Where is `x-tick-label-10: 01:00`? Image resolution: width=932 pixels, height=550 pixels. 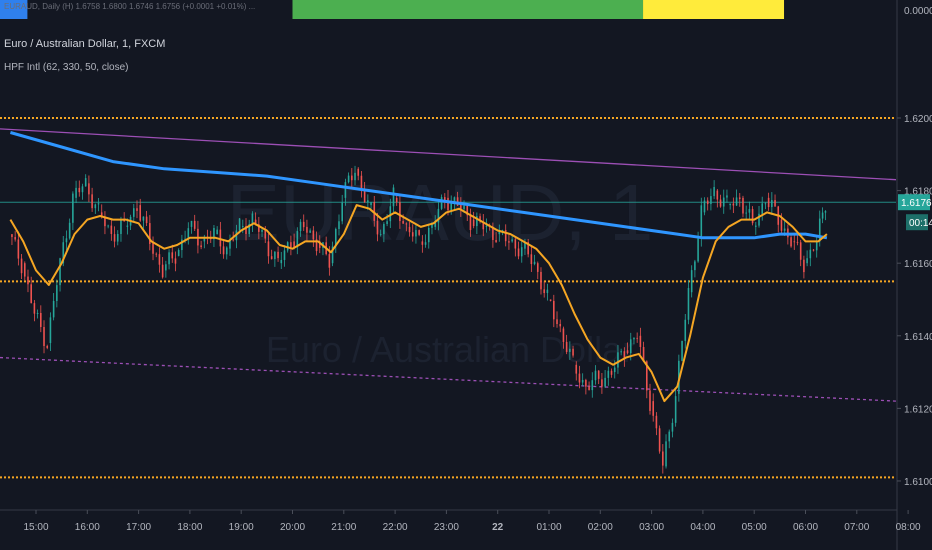
x-tick-label-10: 01:00 is located at coordinates (548, 527).